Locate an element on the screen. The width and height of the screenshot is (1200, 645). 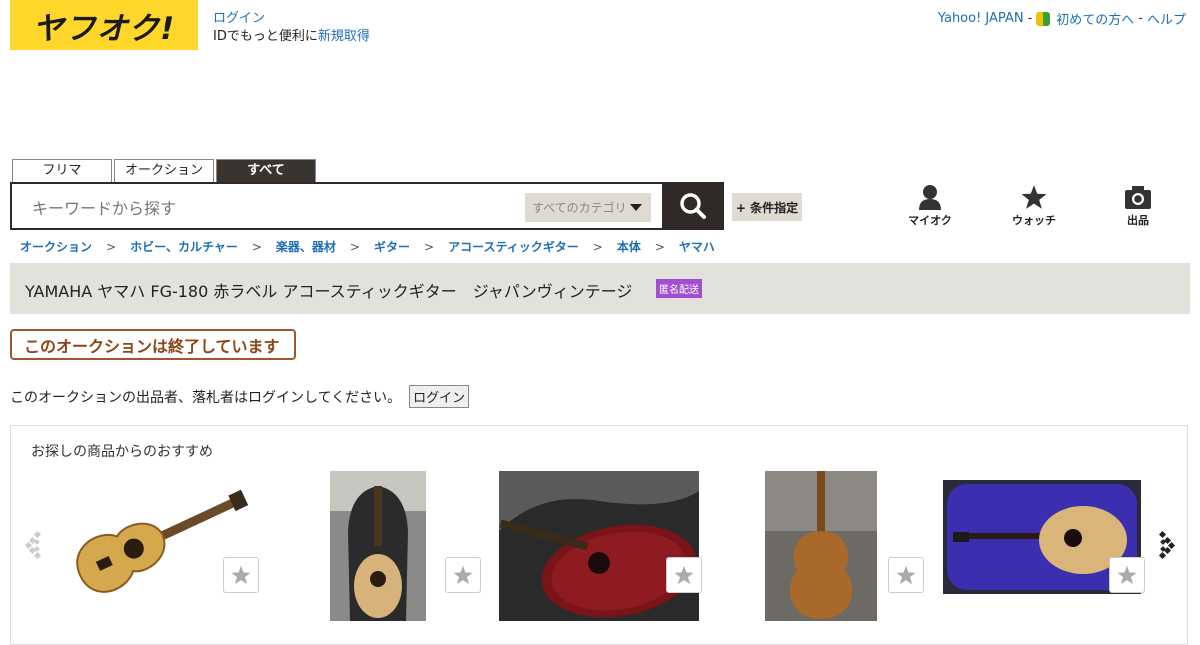
category-select: すべてのカテゴリ is located at coordinates (588, 207).